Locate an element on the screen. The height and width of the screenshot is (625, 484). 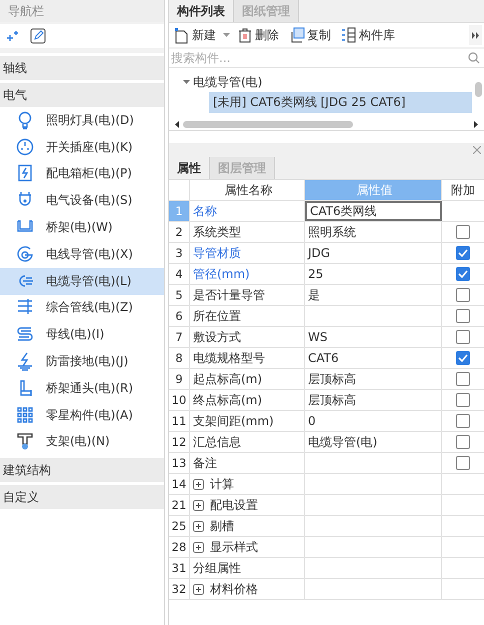
nav-item: 母线(电)(I) is located at coordinates (82, 334).